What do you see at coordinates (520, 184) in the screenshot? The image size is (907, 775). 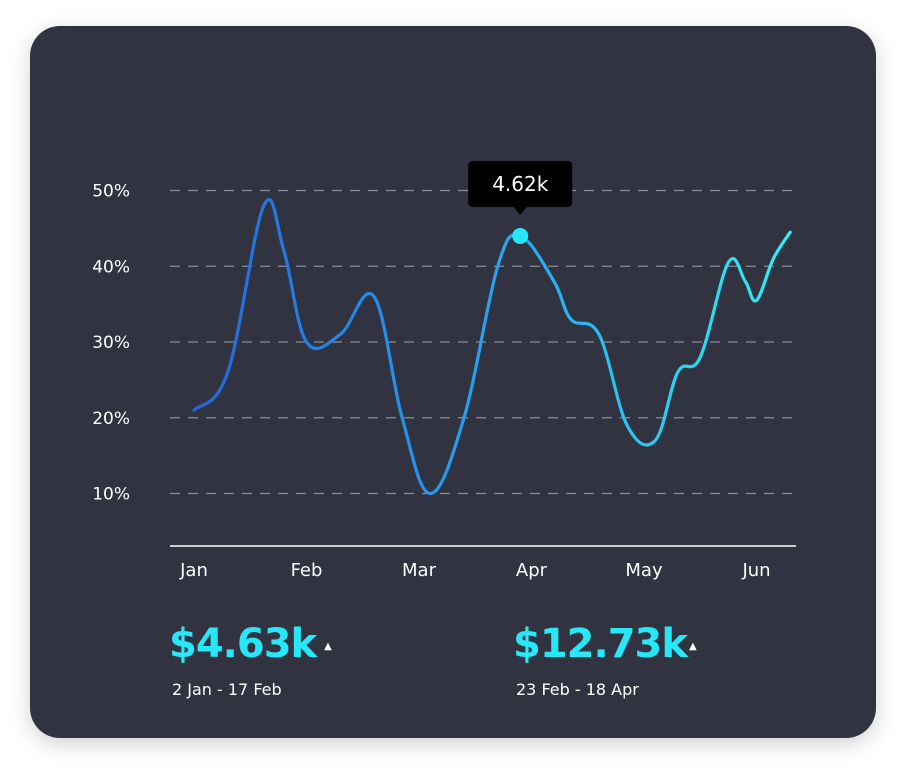 I see `tooltip-label: 4.62k` at bounding box center [520, 184].